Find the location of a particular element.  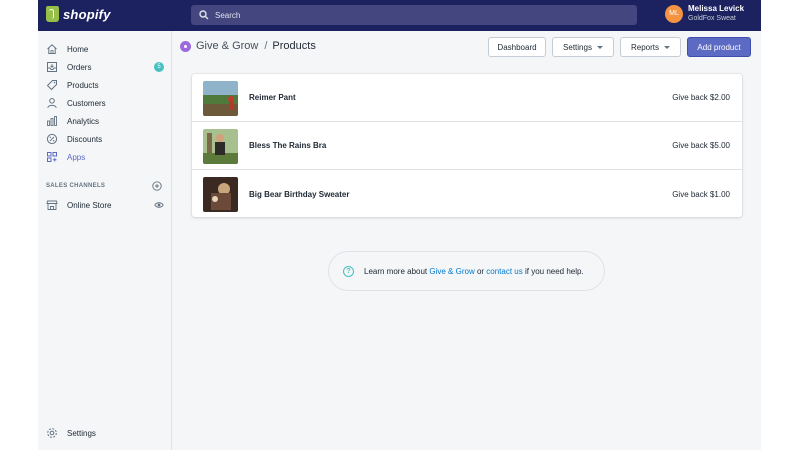

sidebar-item-label: Orders is located at coordinates (79, 67).